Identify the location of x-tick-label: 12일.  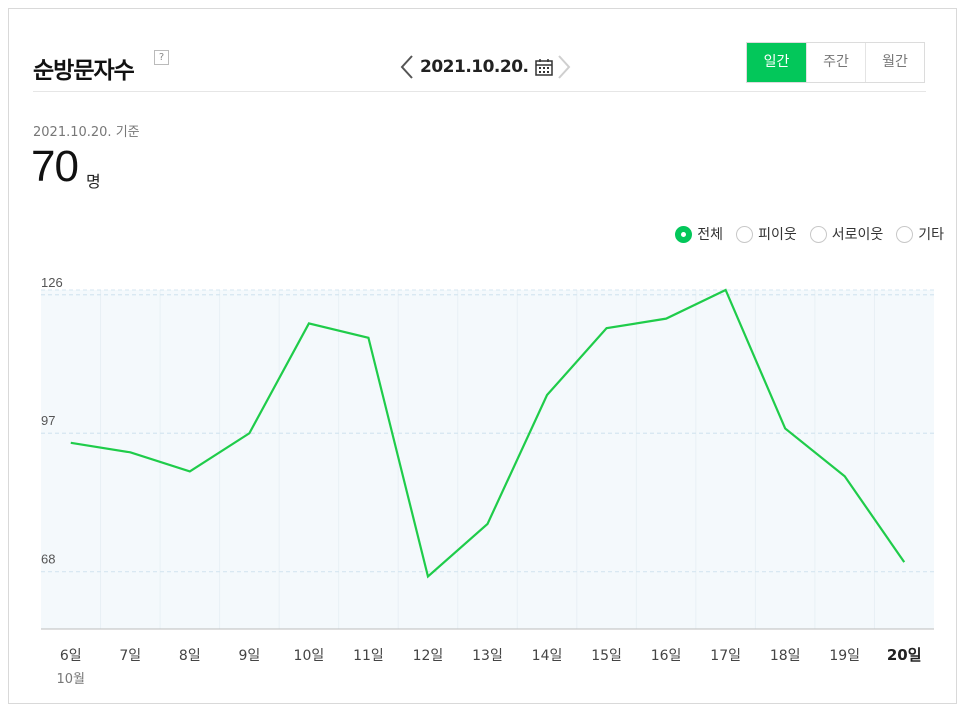
(428, 656).